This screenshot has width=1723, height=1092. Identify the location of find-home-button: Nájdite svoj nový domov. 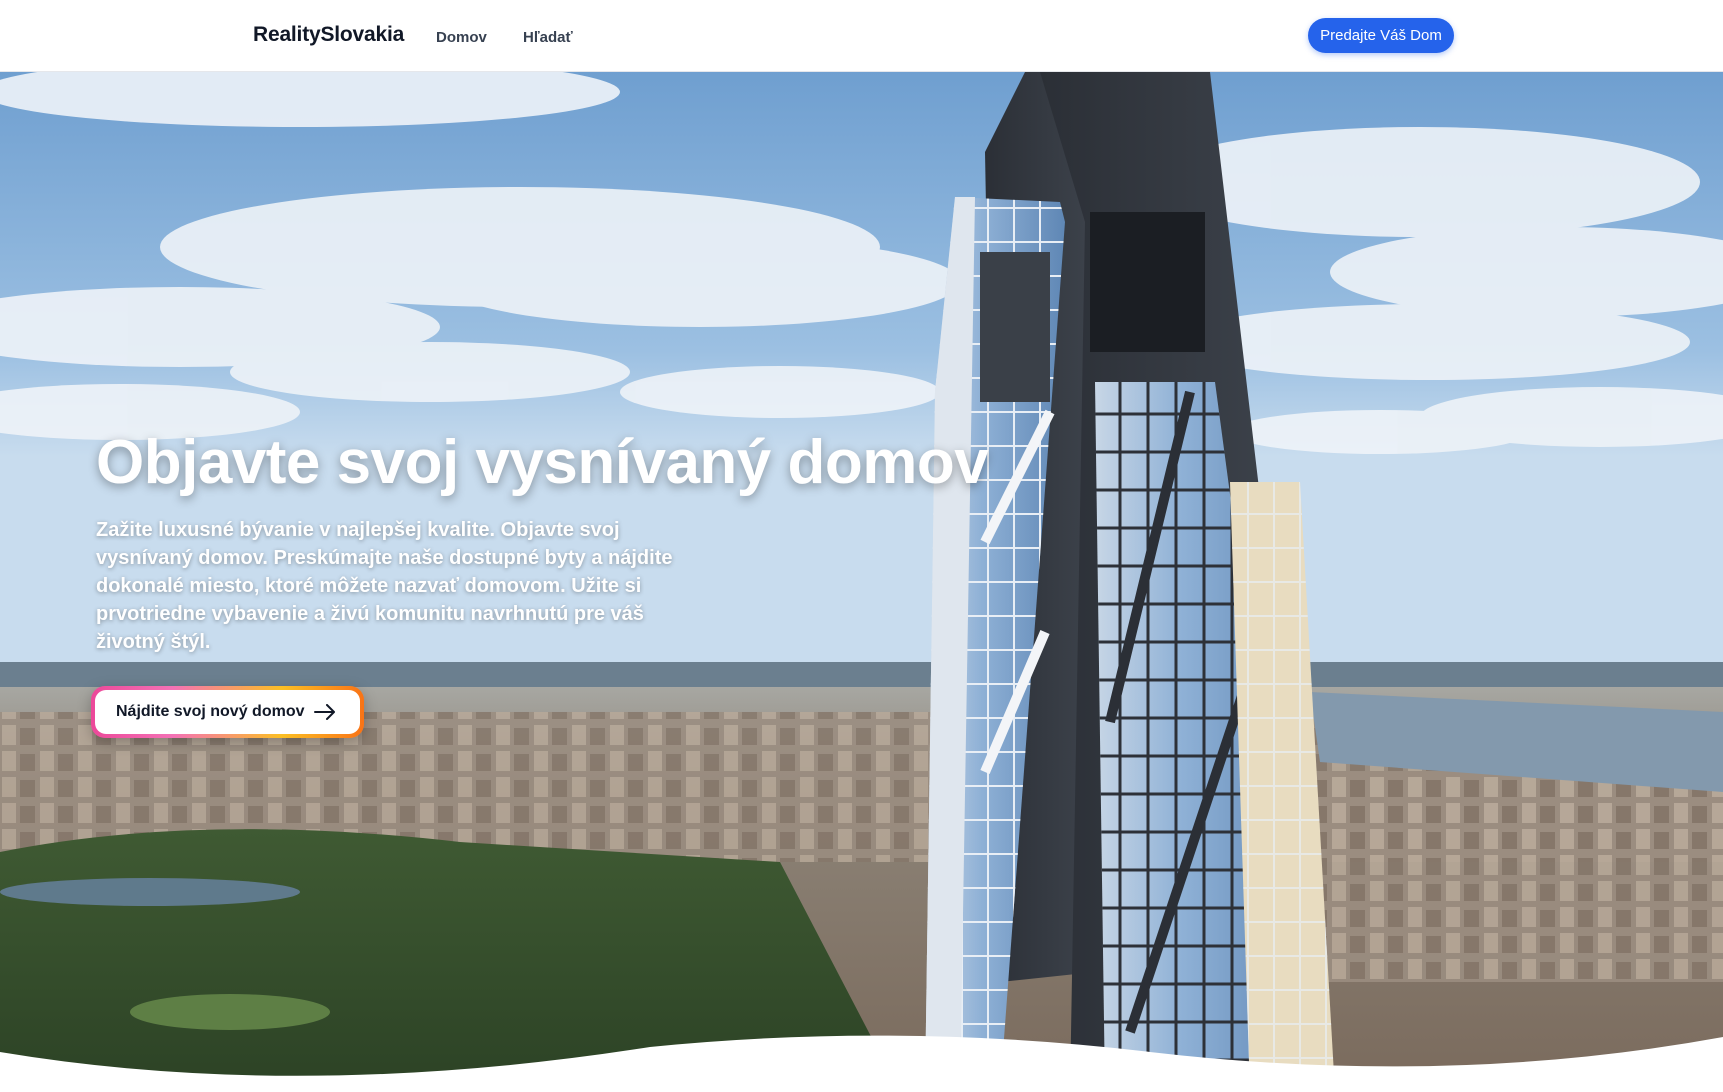
(227, 712).